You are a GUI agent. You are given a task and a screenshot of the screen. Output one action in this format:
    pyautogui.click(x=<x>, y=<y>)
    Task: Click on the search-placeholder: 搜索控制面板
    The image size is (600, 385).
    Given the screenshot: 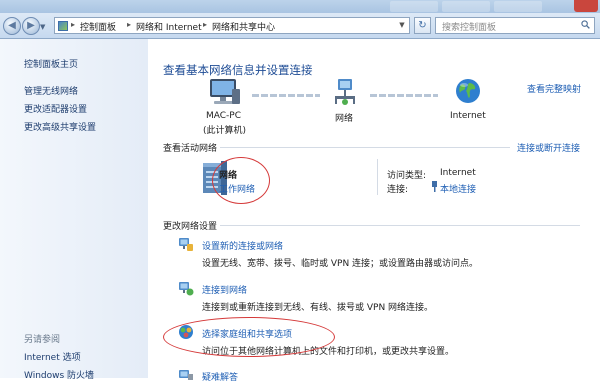 What is the action you would take?
    pyautogui.click(x=469, y=28)
    